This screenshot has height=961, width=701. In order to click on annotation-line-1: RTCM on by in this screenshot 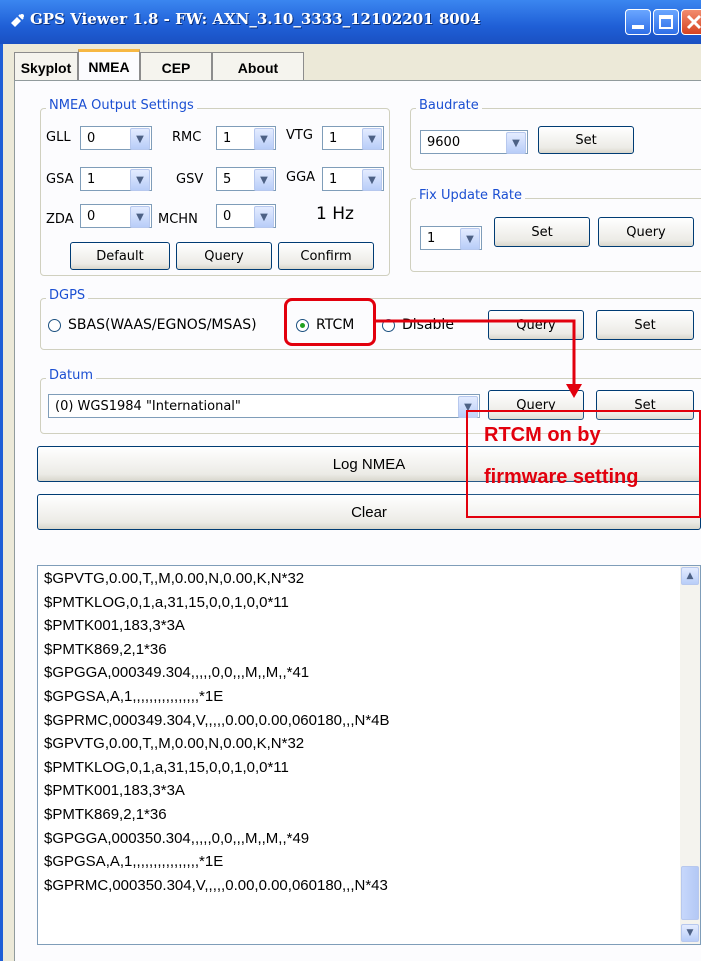, I will do `click(542, 435)`.